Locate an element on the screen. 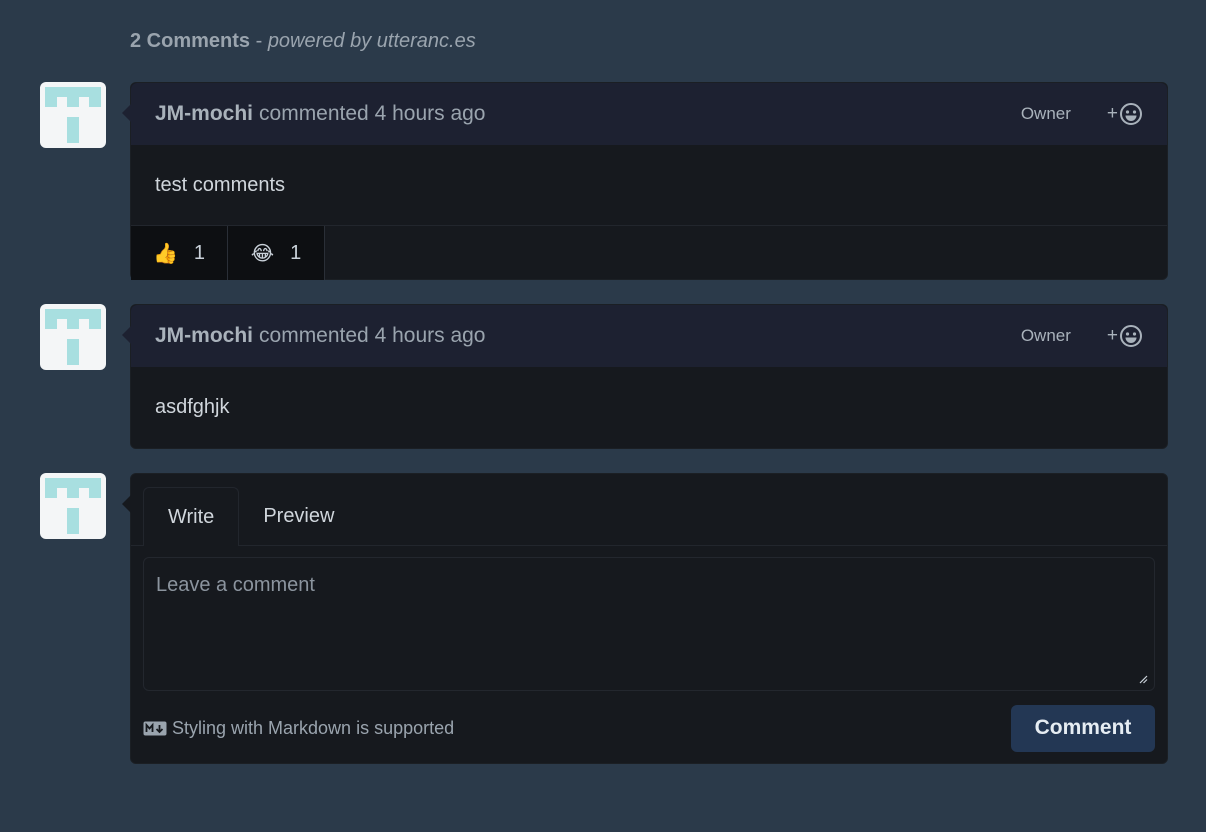  tab-write: Write is located at coordinates (191, 516).